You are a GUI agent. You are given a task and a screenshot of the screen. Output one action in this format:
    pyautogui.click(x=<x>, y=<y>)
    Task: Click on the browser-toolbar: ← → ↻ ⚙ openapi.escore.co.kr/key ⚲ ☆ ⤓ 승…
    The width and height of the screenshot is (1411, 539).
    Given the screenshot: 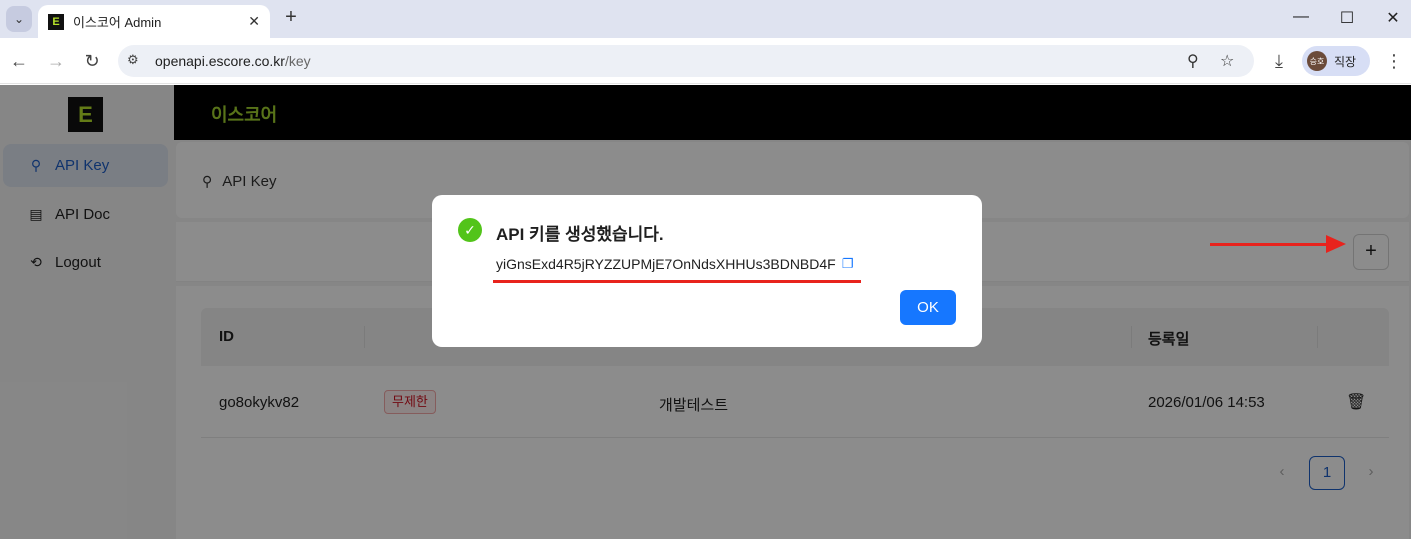 What is the action you would take?
    pyautogui.click(x=705, y=61)
    